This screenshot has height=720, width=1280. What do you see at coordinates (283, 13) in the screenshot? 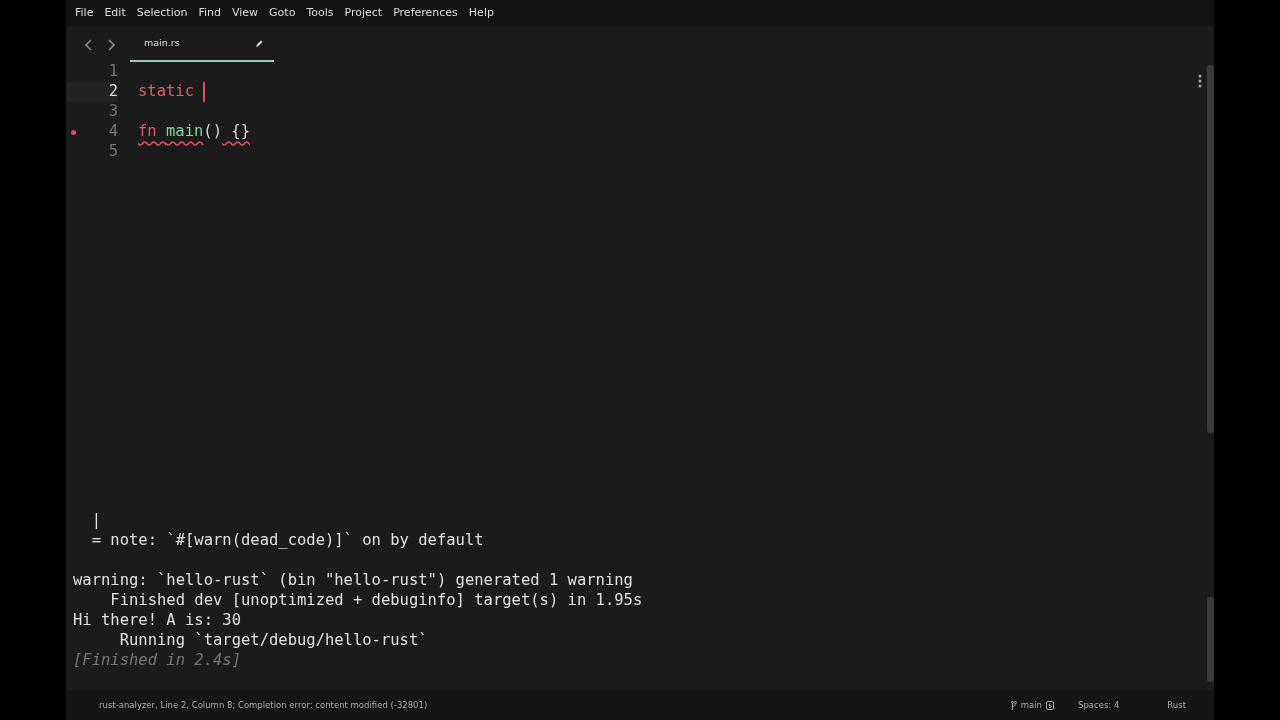
I see `menu-item: Goto` at bounding box center [283, 13].